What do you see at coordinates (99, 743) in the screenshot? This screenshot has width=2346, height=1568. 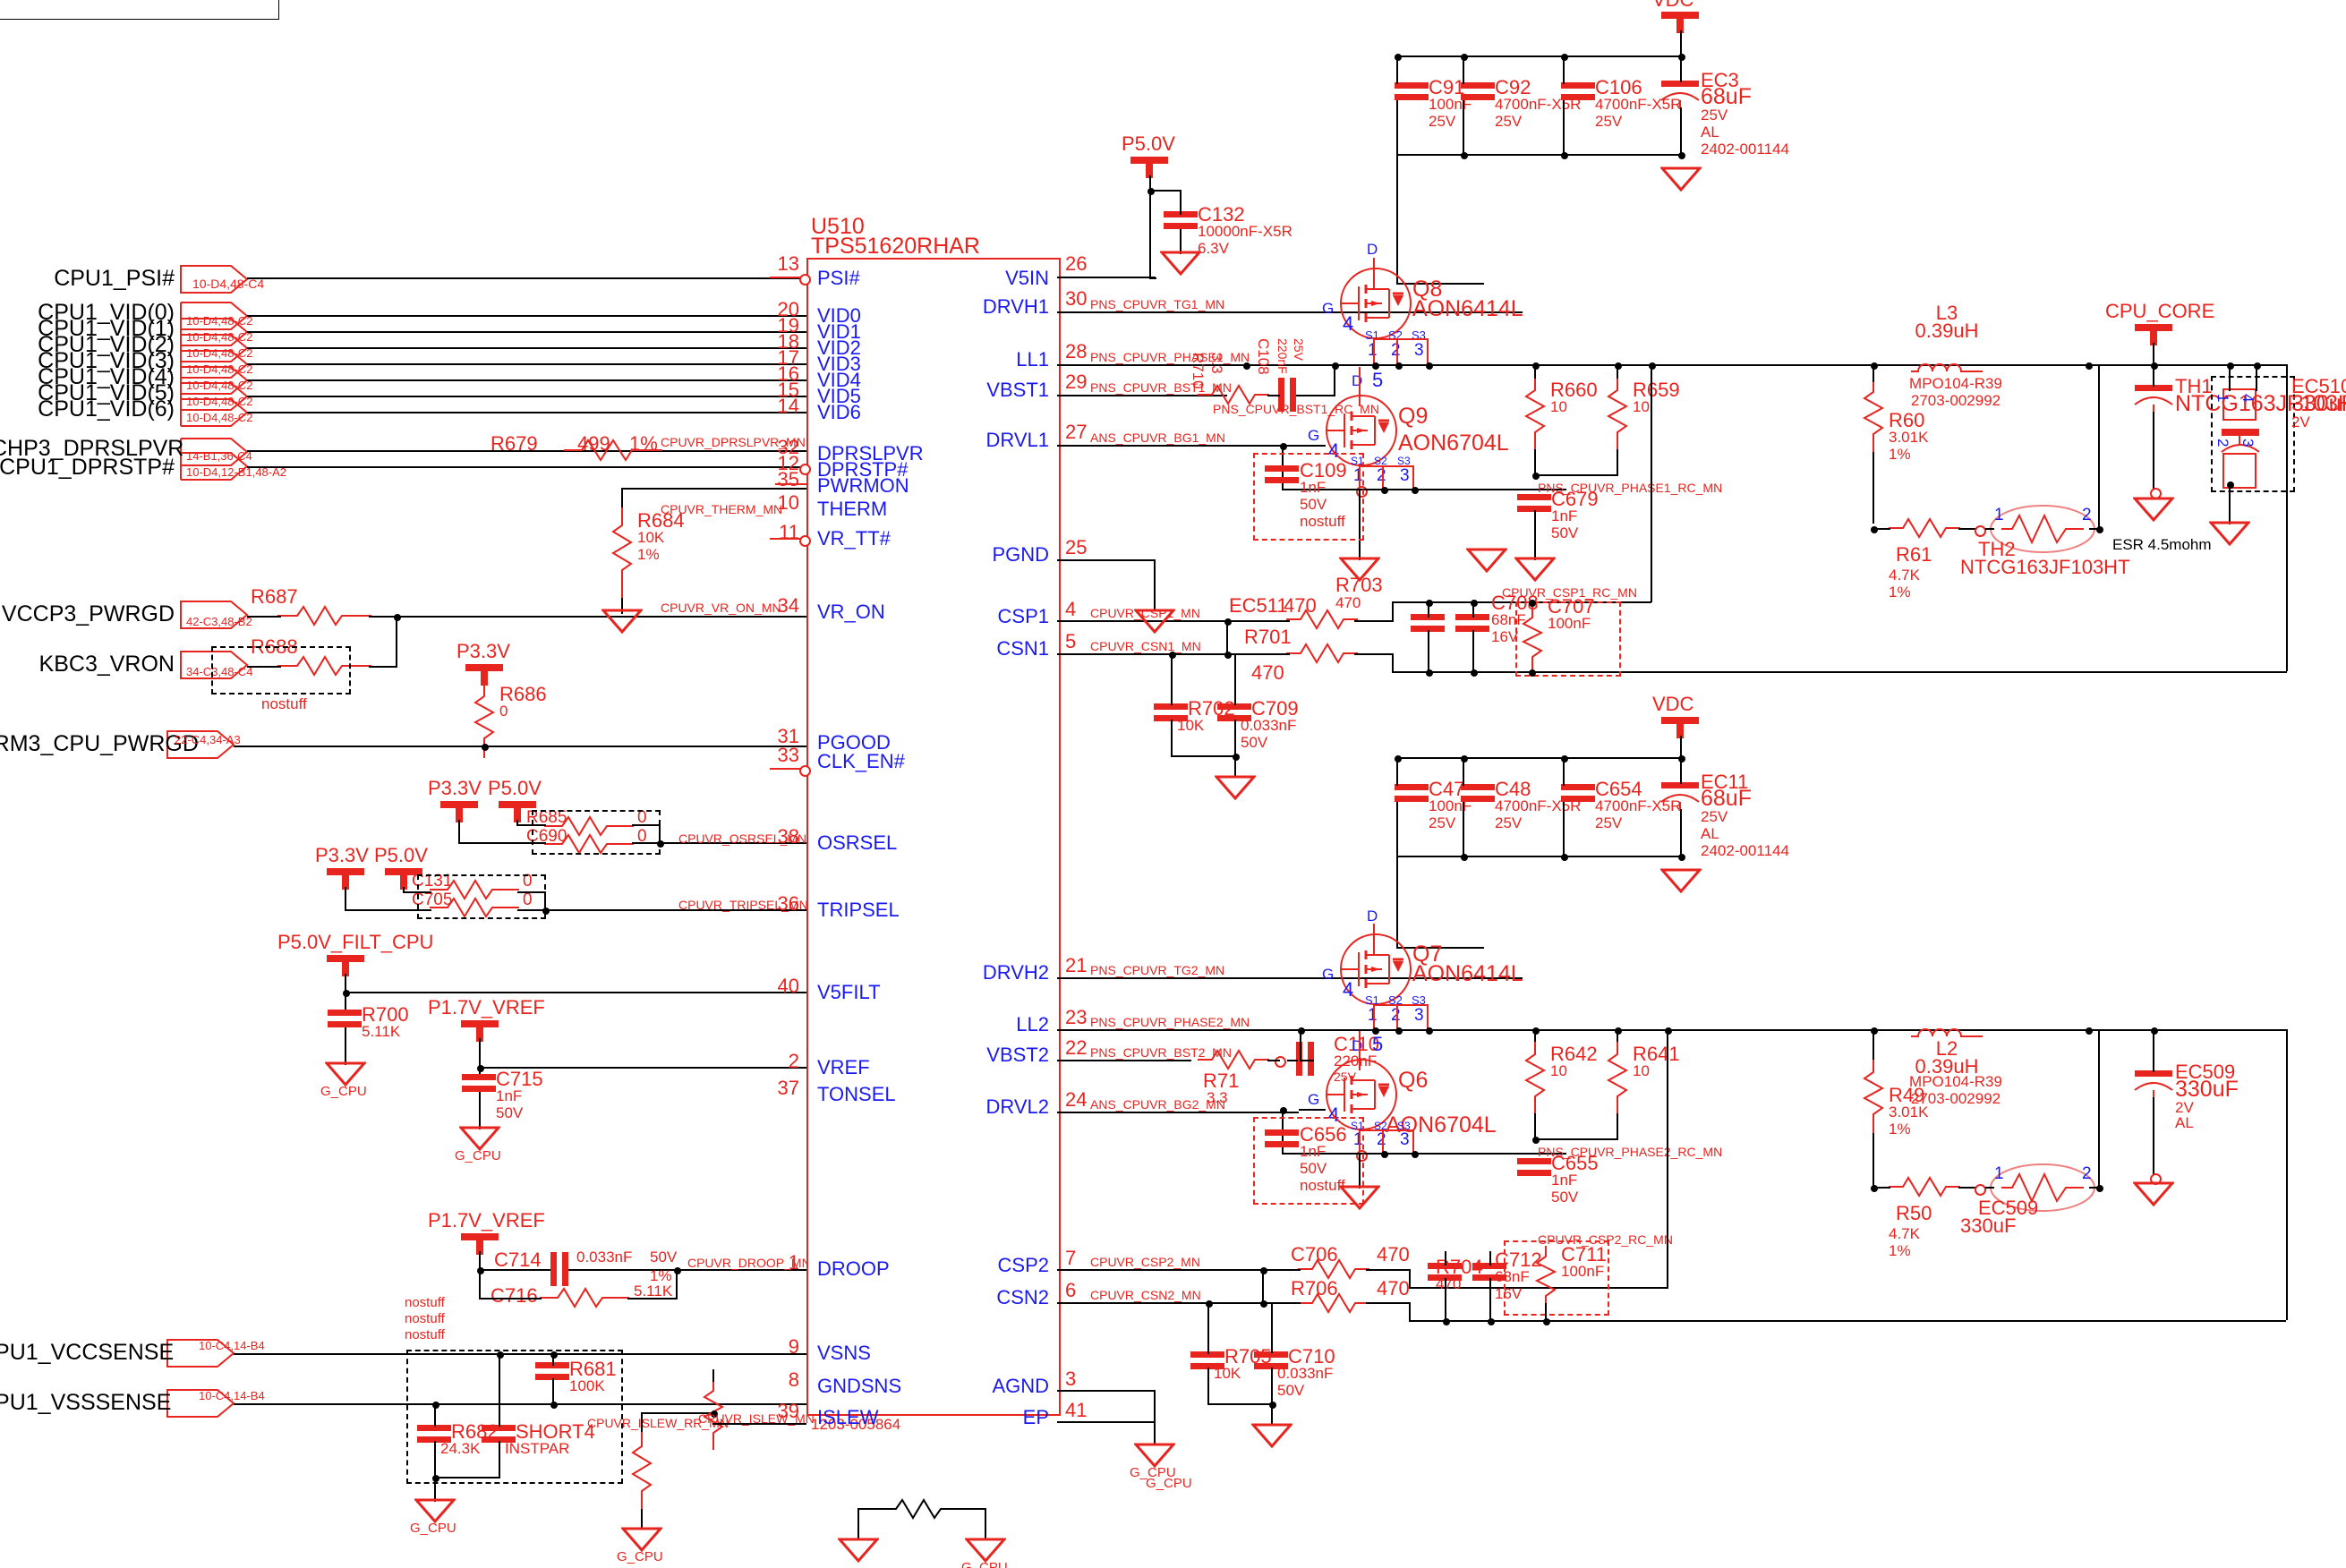 I see `port-label-12: PRM3_CPU_PWRGD` at bounding box center [99, 743].